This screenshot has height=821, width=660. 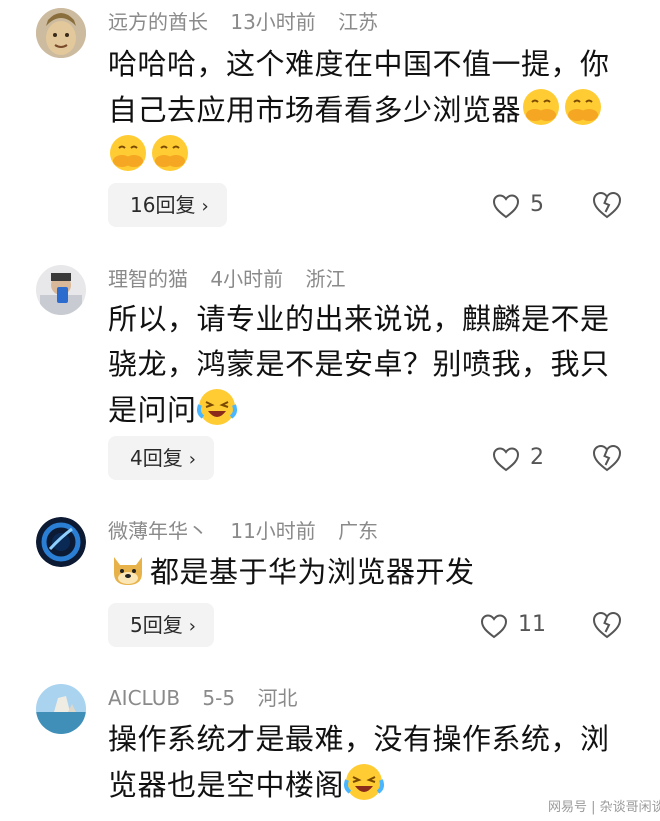 I want to click on like-count: 2, so click(x=537, y=457).